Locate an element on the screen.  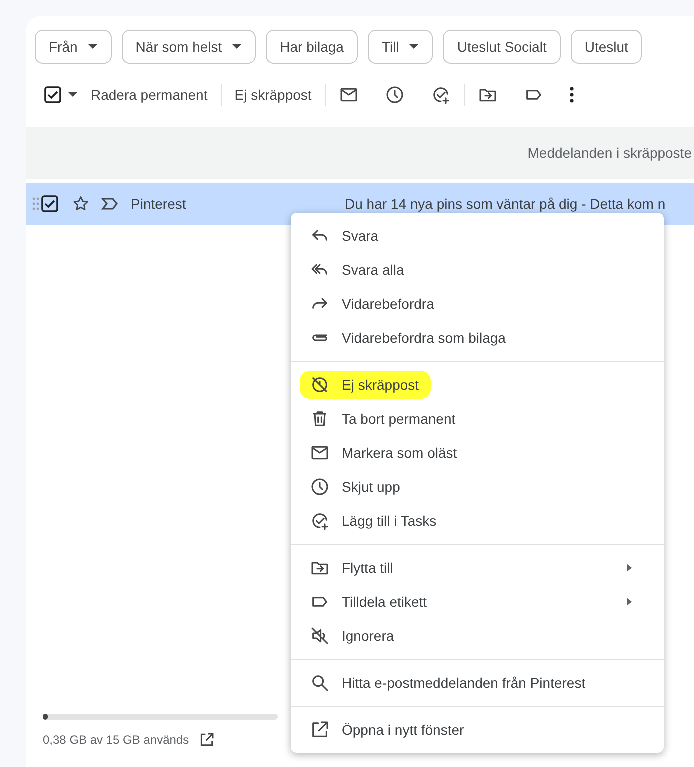
importance-marker-icon is located at coordinates (110, 204).